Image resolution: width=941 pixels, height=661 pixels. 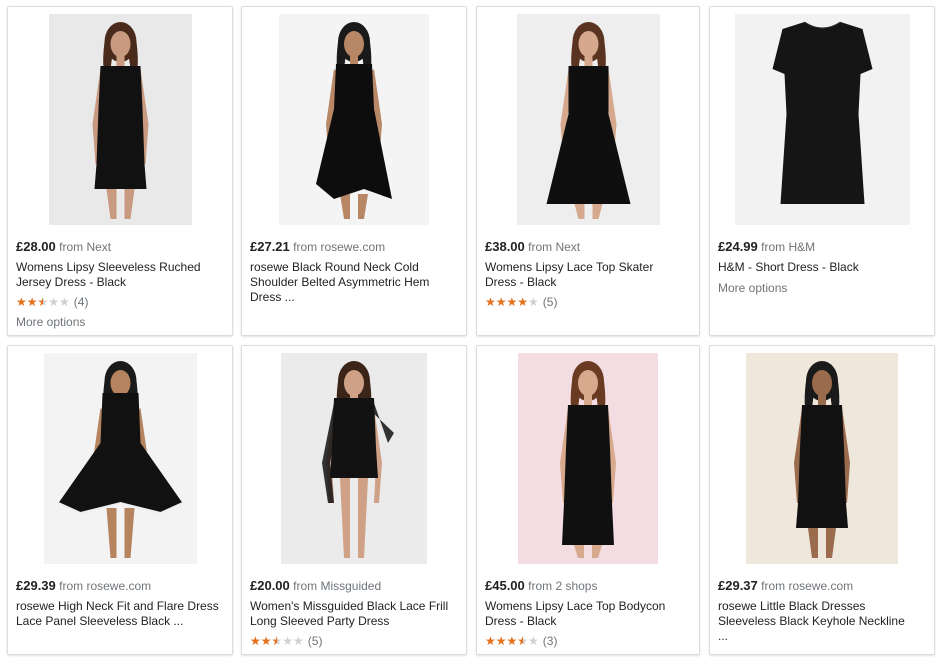 What do you see at coordinates (270, 585) in the screenshot?
I see `product-price: £20.00` at bounding box center [270, 585].